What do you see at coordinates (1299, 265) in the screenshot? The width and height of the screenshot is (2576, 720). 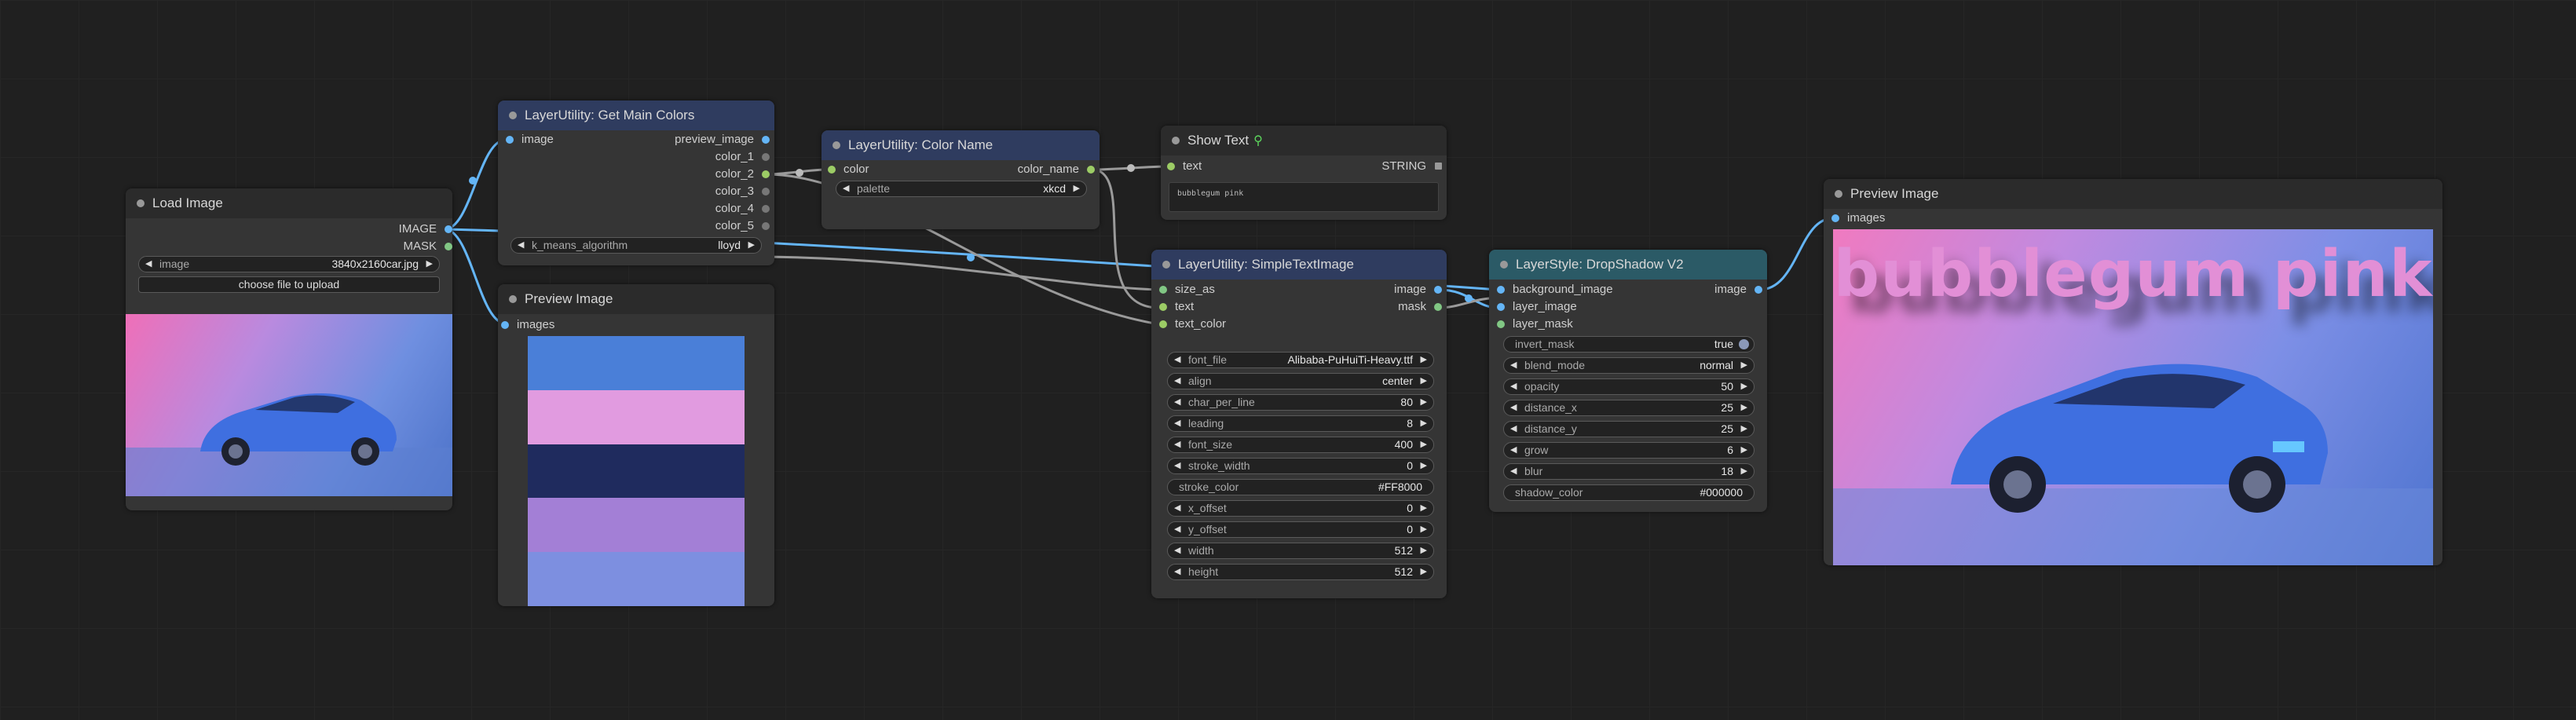 I see `node-title-bar: LayerUtility: SimpleTextImage` at bounding box center [1299, 265].